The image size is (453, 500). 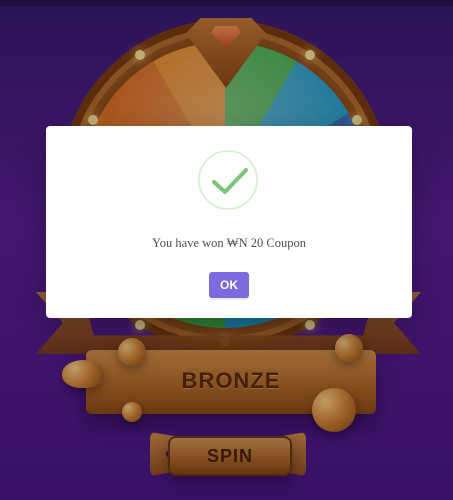 What do you see at coordinates (228, 180) in the screenshot?
I see `check-icon` at bounding box center [228, 180].